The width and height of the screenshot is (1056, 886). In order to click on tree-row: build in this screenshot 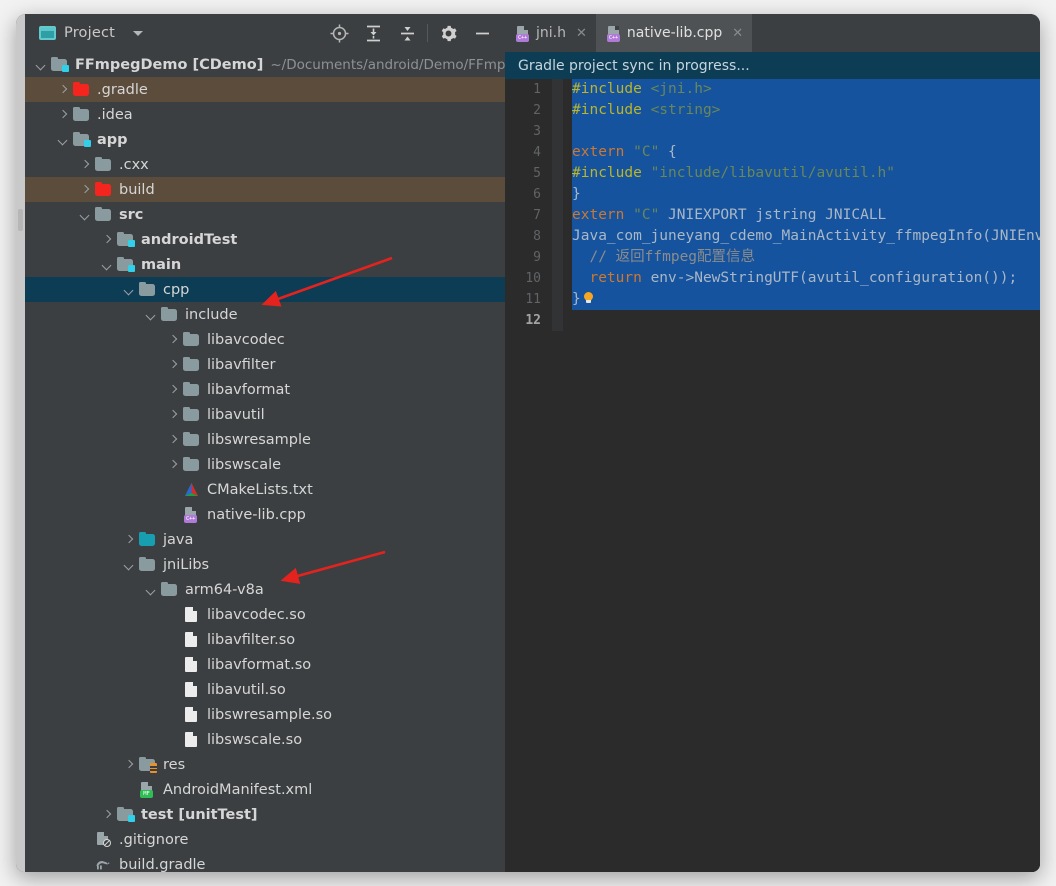, I will do `click(265, 189)`.